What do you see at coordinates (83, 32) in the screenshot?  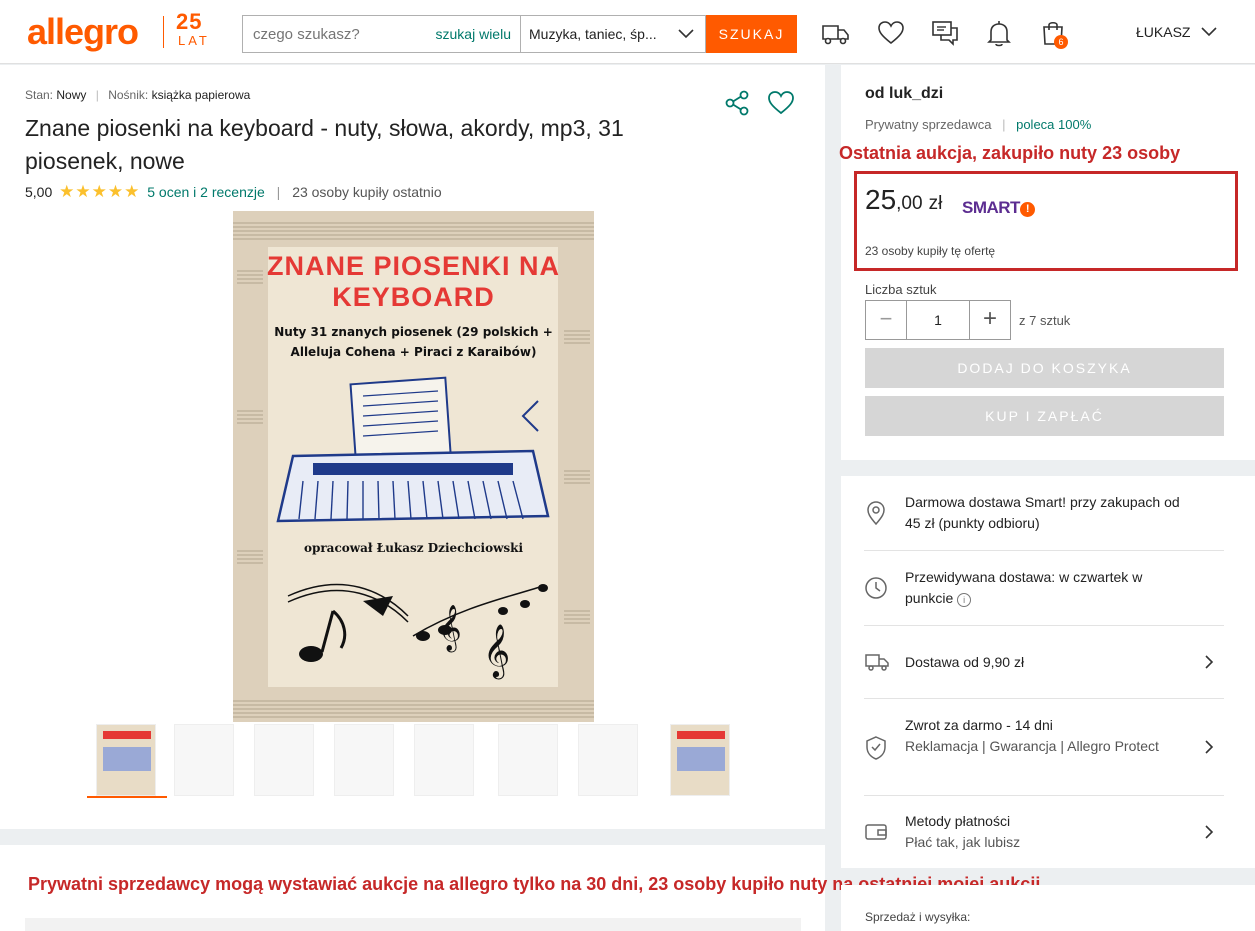 I see `allegro-logo: allegro` at bounding box center [83, 32].